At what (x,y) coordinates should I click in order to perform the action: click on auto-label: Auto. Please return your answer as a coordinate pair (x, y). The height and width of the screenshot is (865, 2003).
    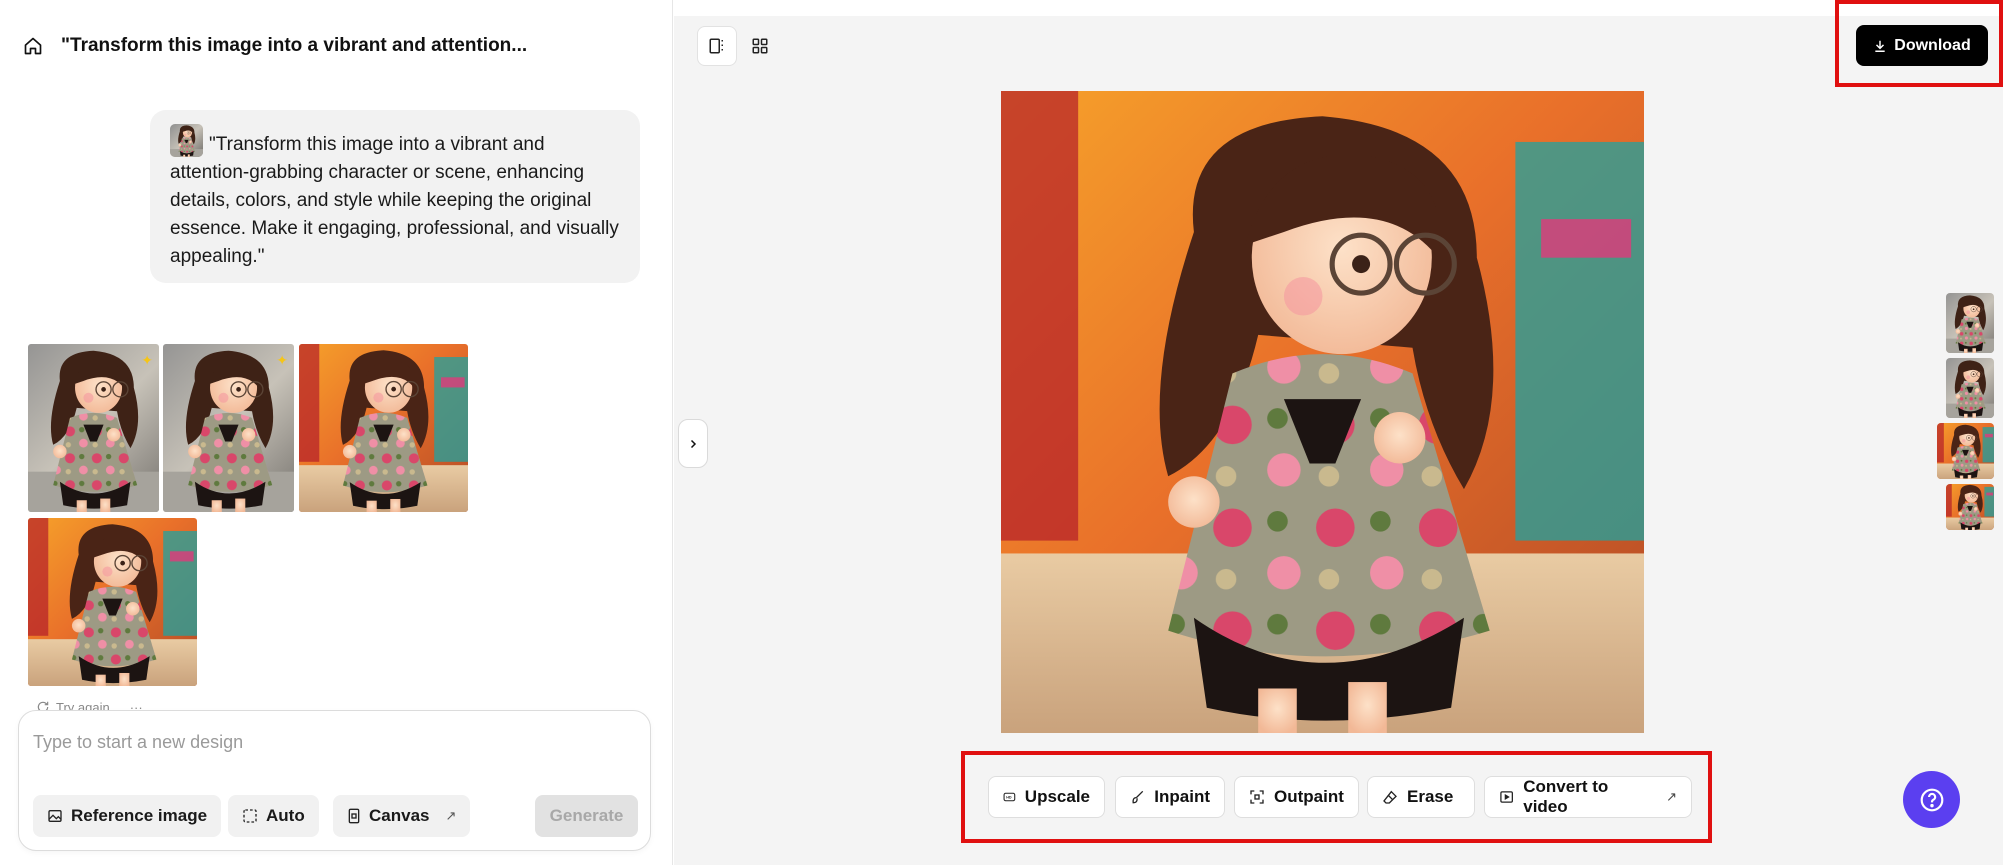
    Looking at the image, I should click on (285, 815).